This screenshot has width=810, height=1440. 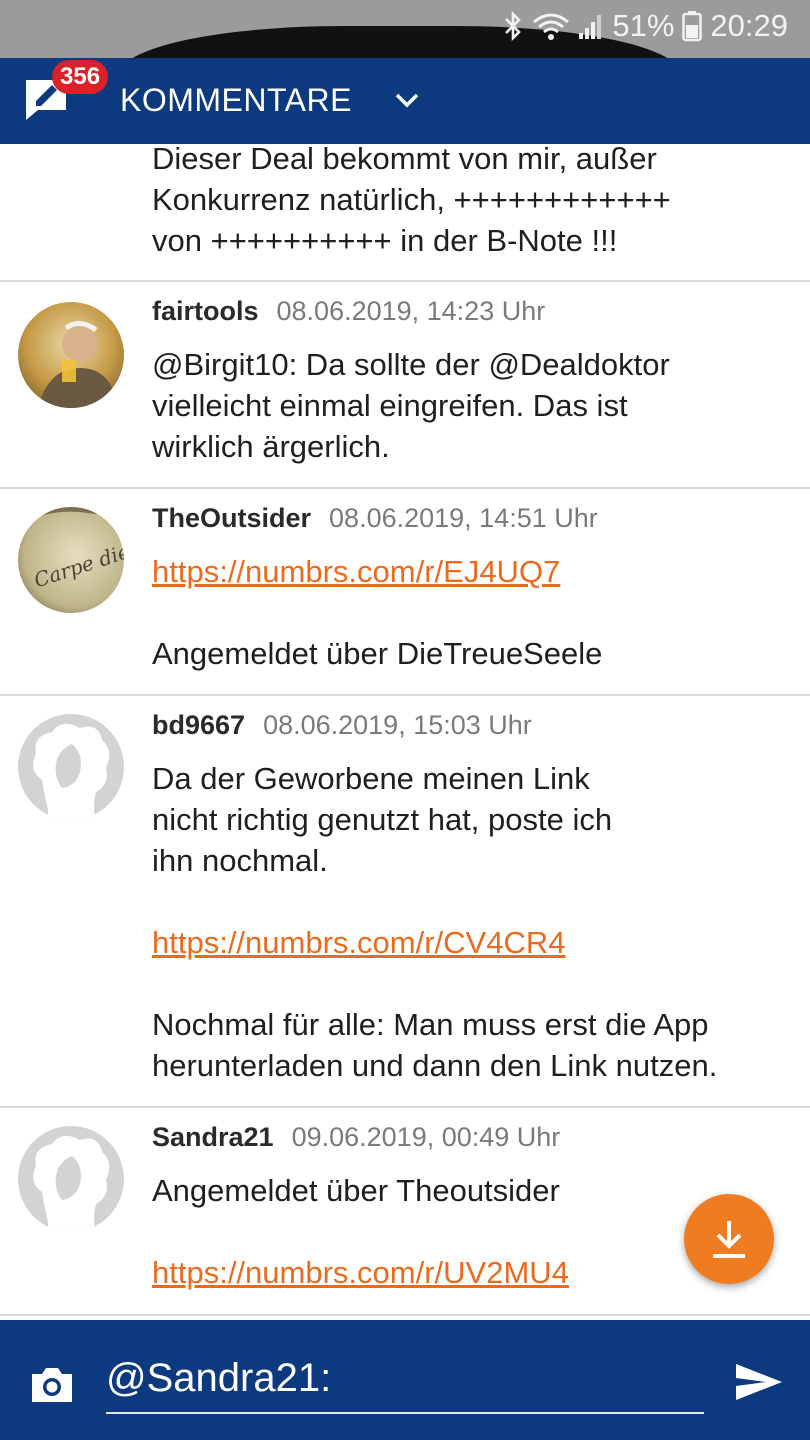 I want to click on comment-author: Sandra21, so click(x=213, y=1137).